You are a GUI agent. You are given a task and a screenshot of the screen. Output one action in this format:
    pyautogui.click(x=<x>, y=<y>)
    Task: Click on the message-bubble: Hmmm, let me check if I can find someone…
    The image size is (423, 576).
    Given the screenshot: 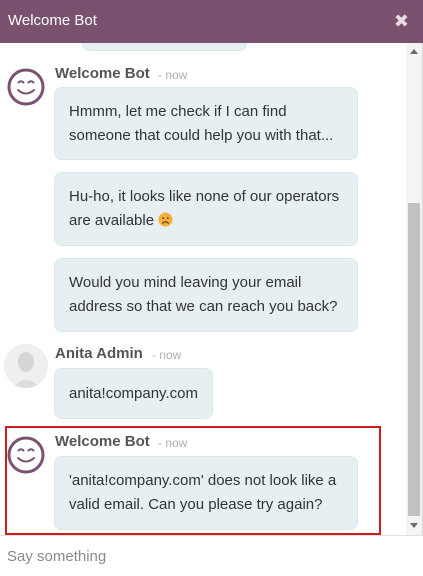 What is the action you would take?
    pyautogui.click(x=206, y=123)
    